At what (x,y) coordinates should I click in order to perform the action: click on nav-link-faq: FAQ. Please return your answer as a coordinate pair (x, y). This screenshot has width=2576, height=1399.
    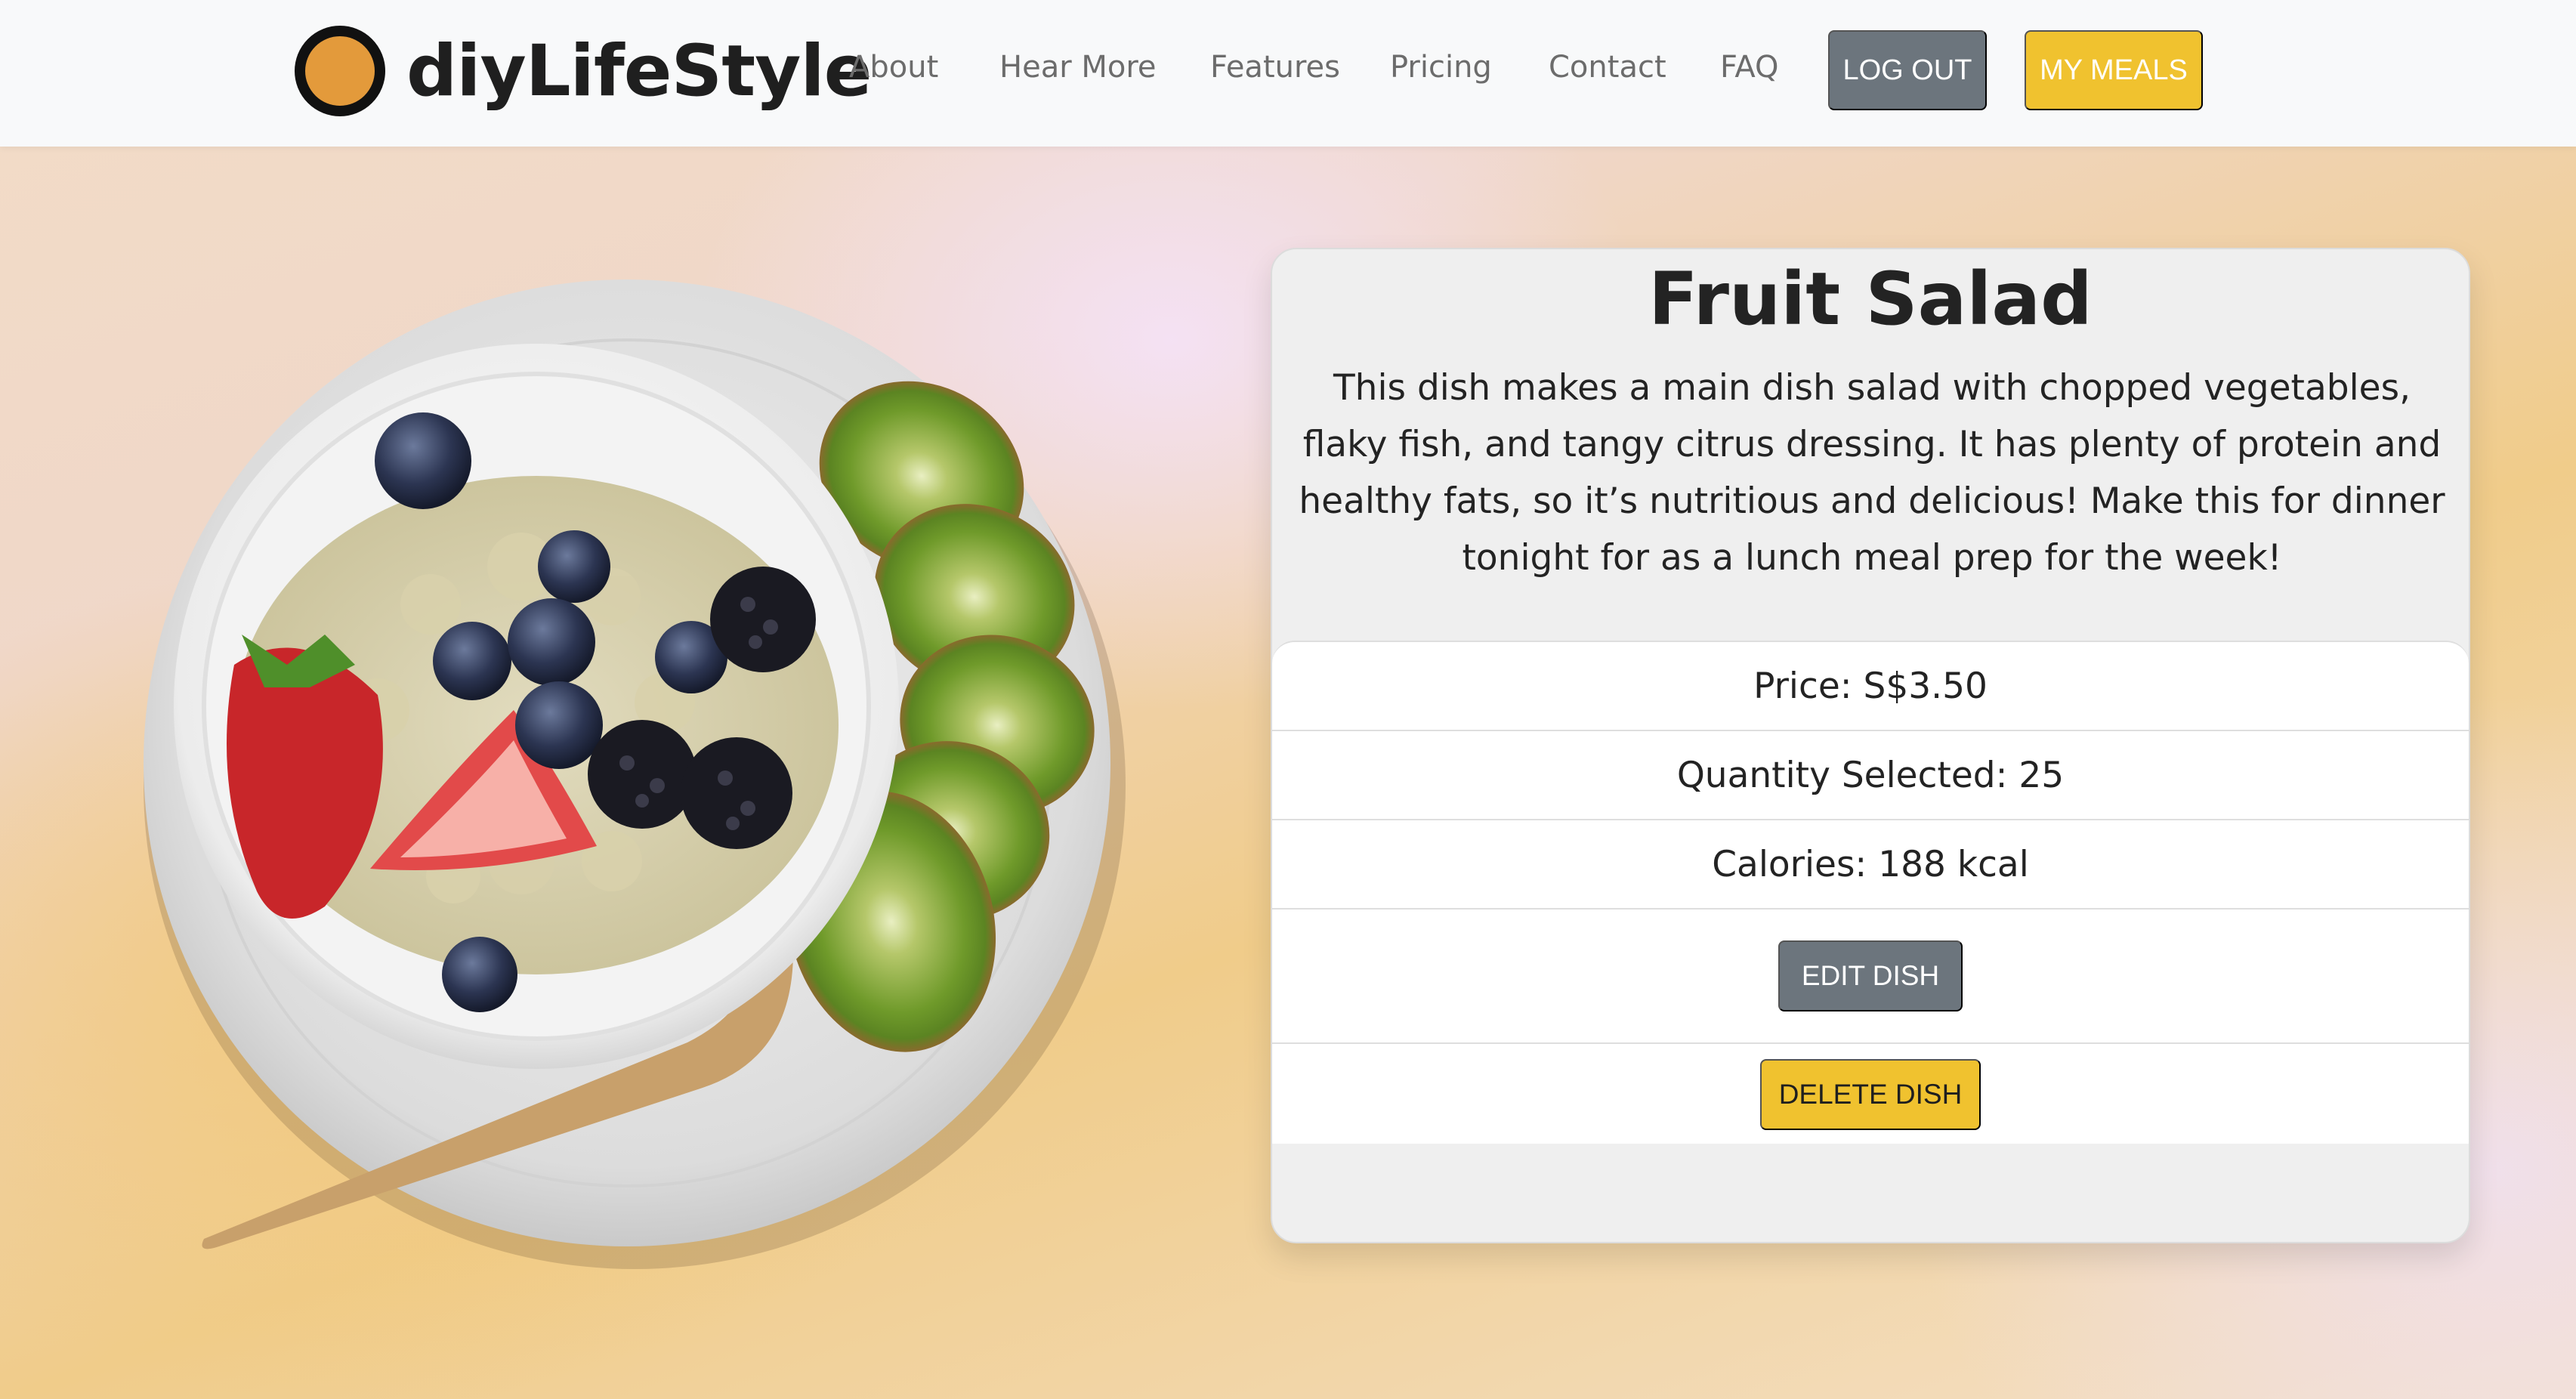
    Looking at the image, I should click on (1749, 67).